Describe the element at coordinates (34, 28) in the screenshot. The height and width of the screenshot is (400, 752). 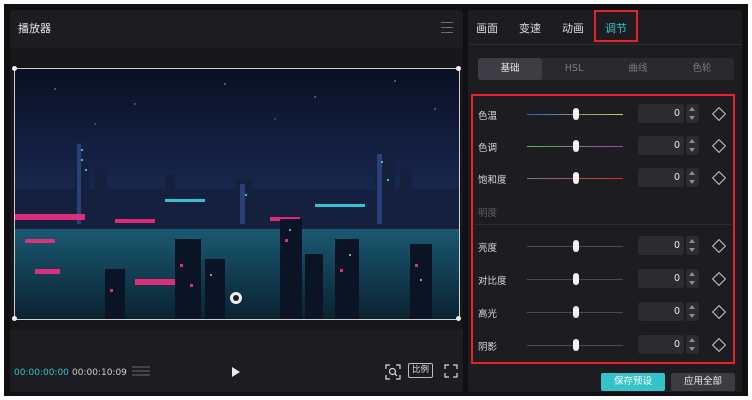
I see `player-title: 播放器` at that location.